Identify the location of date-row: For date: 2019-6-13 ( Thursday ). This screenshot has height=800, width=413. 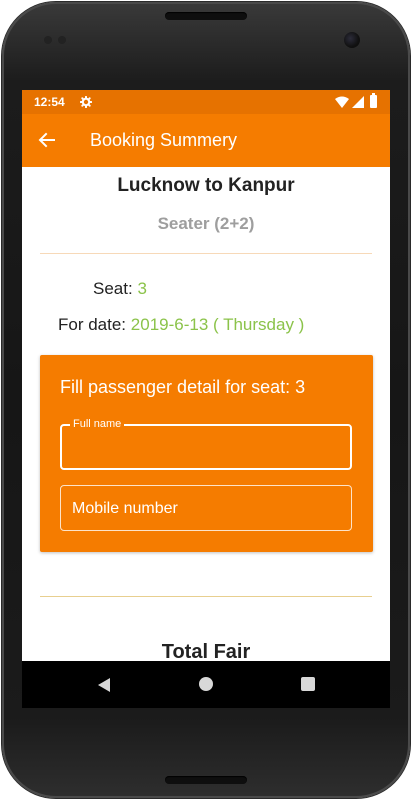
(181, 325).